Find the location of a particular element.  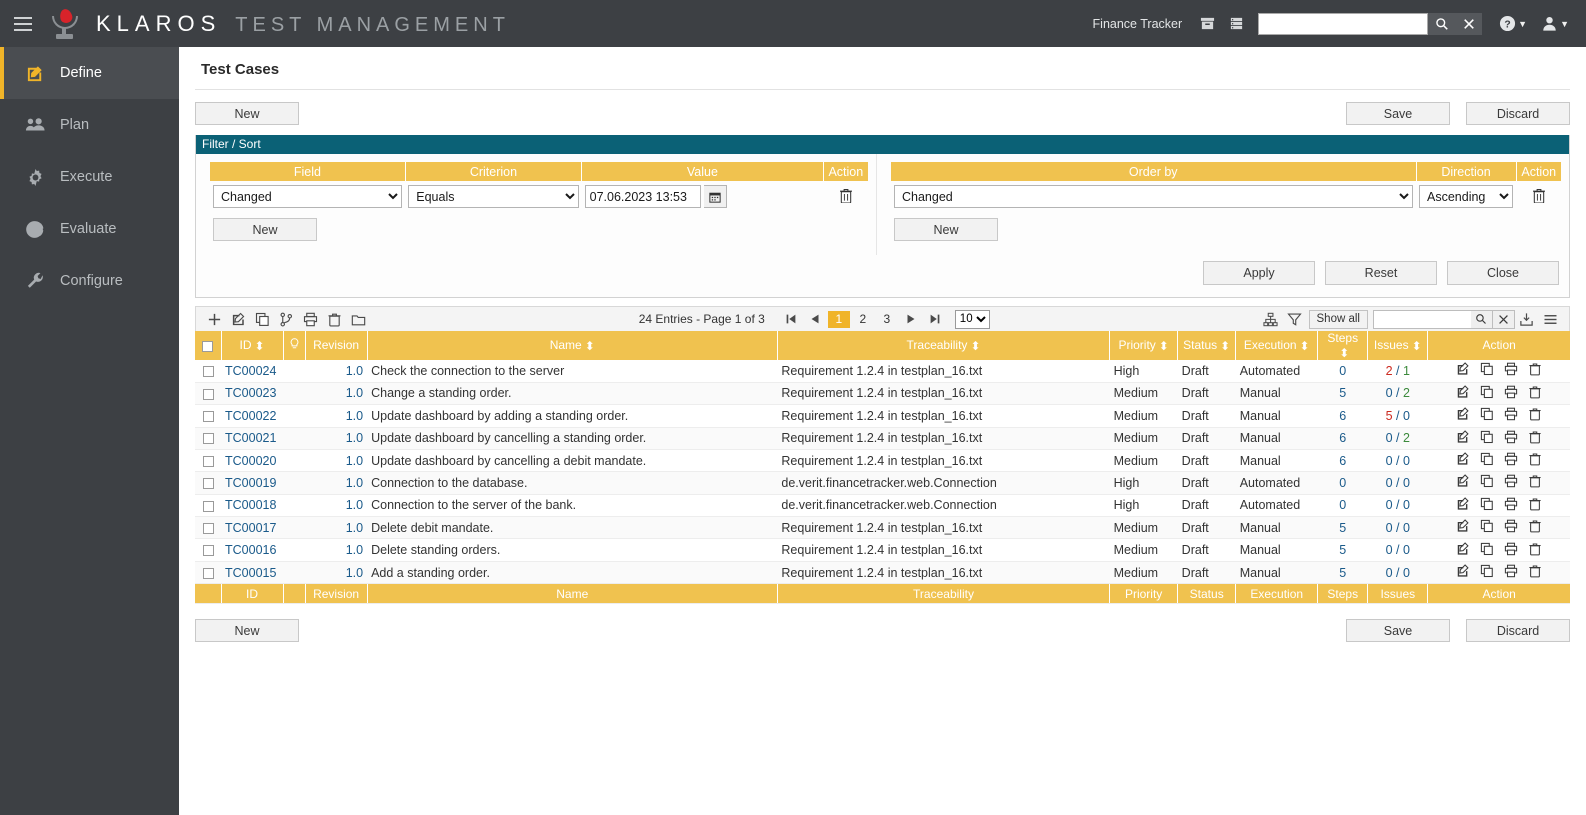

save-button-top: Save is located at coordinates (1398, 113).